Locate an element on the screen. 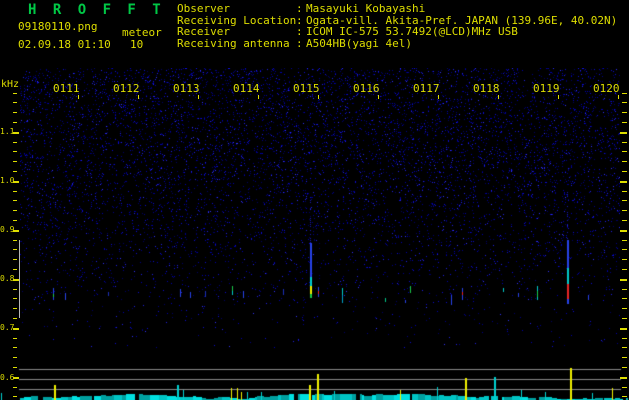 Image resolution: width=629 pixels, height=400 pixels. time-label: 0117 is located at coordinates (426, 88).